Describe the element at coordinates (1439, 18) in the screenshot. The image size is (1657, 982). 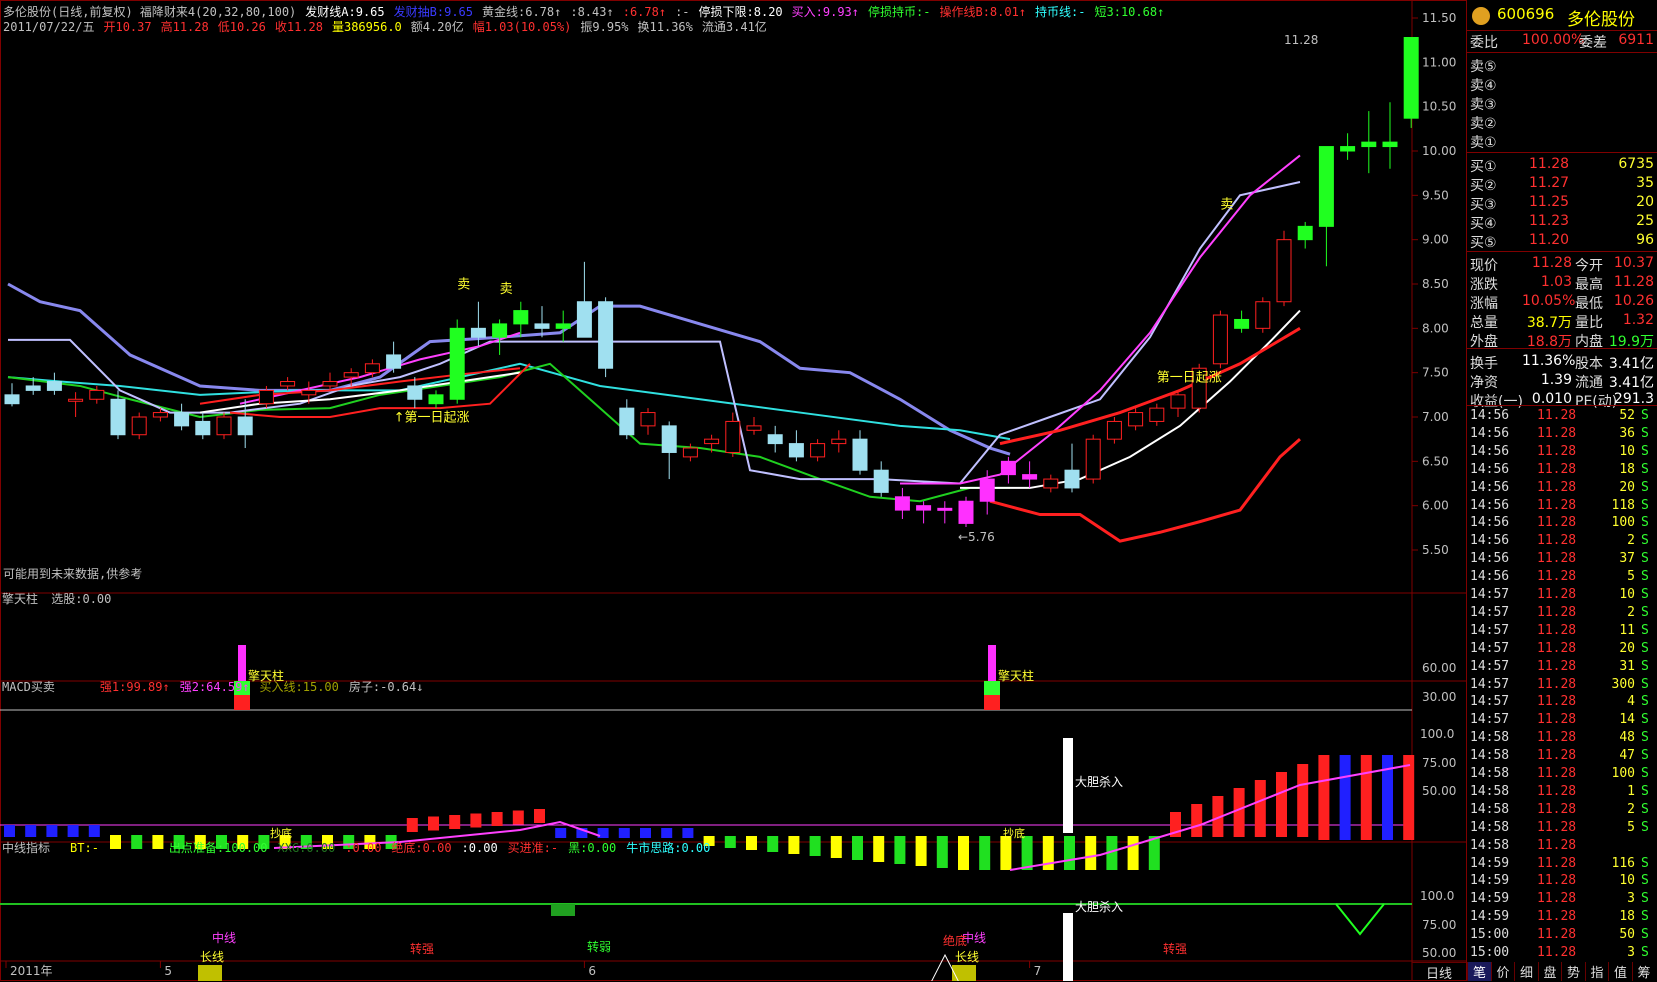
I see `price-axis-label: 11.50` at that location.